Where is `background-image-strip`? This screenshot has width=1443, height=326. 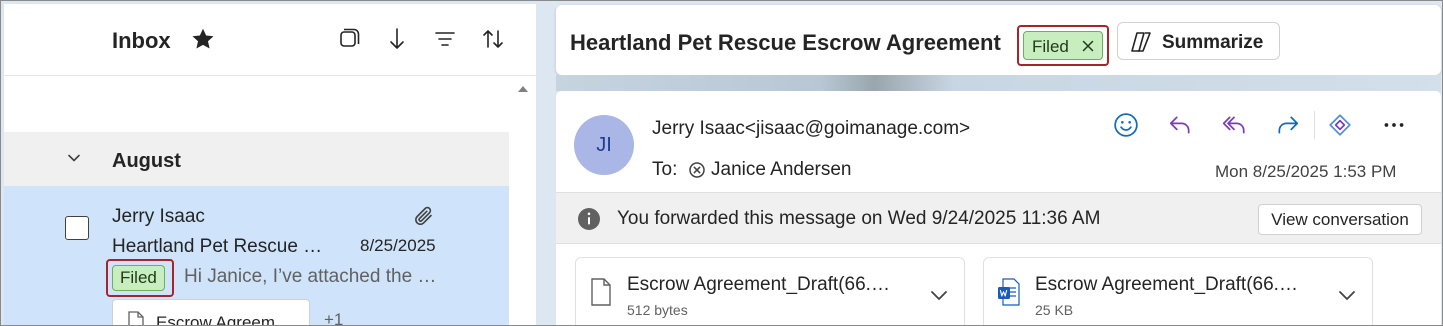
background-image-strip is located at coordinates (998, 83).